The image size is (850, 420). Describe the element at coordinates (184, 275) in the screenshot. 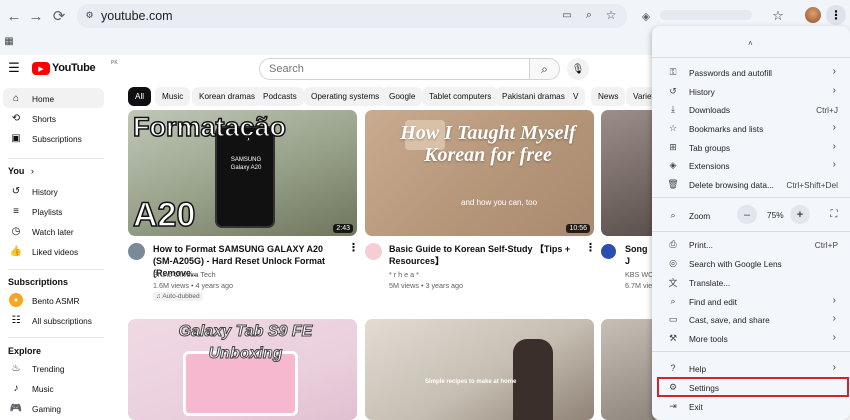

I see `channel-name: Bruno Oliveira Tech` at that location.